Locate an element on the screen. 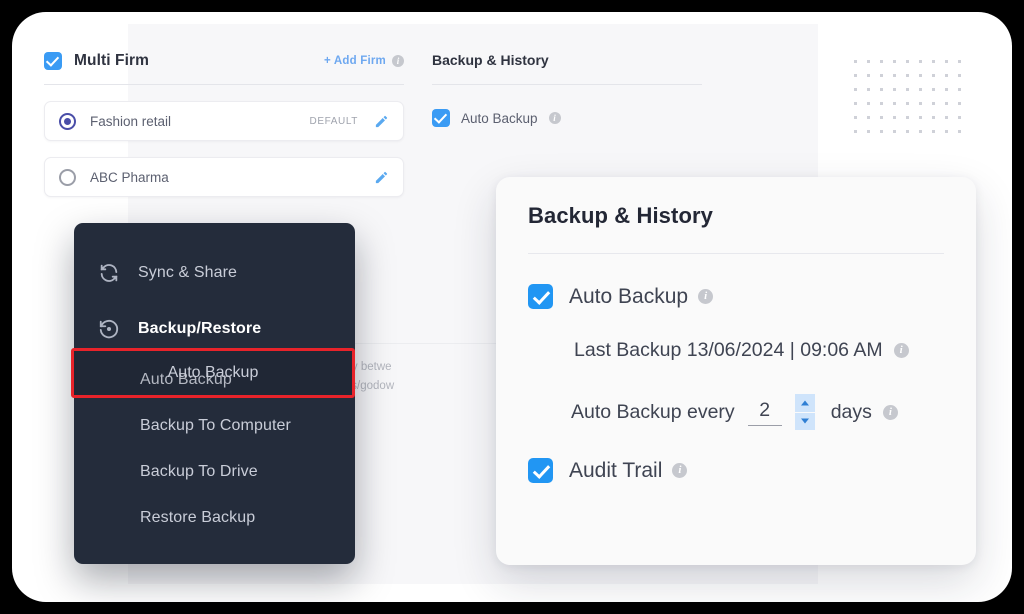 This screenshot has height=614, width=1024. modal-title: Backup & History is located at coordinates (620, 215).